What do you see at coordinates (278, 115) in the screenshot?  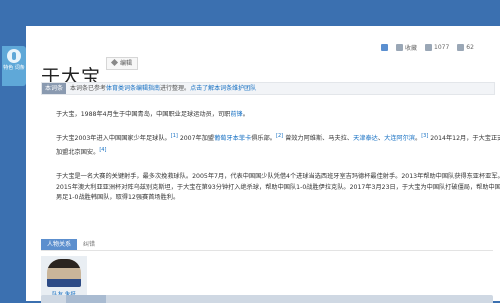 I see `intro-paragraph: 于大宝，1988年4月生于中国青岛，中国职业足球运动员，司职前锋。` at bounding box center [278, 115].